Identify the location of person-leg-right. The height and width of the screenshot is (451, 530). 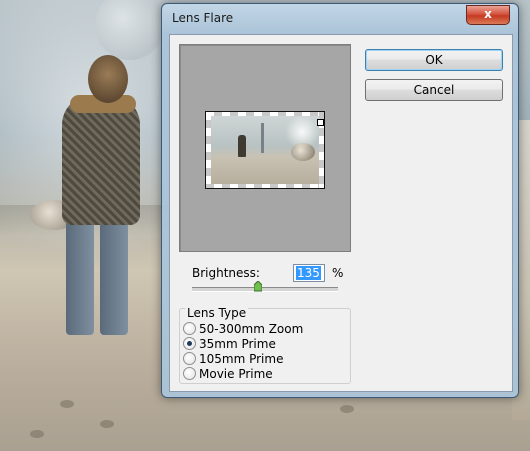
(114, 277).